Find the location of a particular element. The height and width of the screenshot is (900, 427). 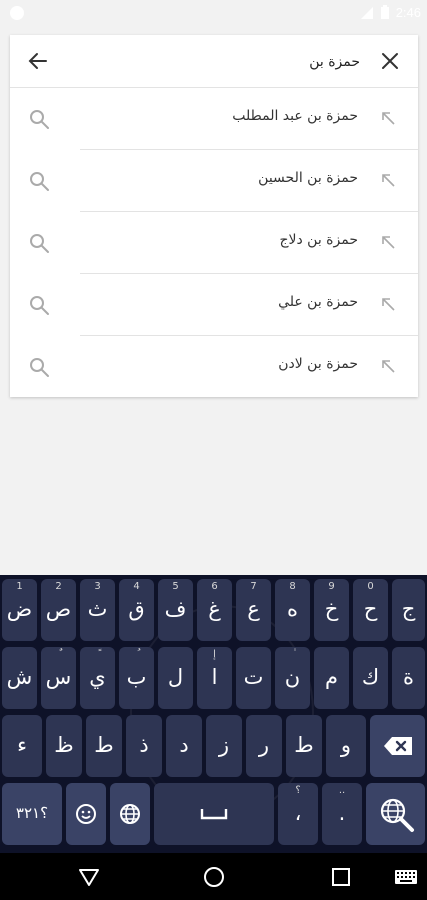

status-icons: 2:46 is located at coordinates (390, 12).